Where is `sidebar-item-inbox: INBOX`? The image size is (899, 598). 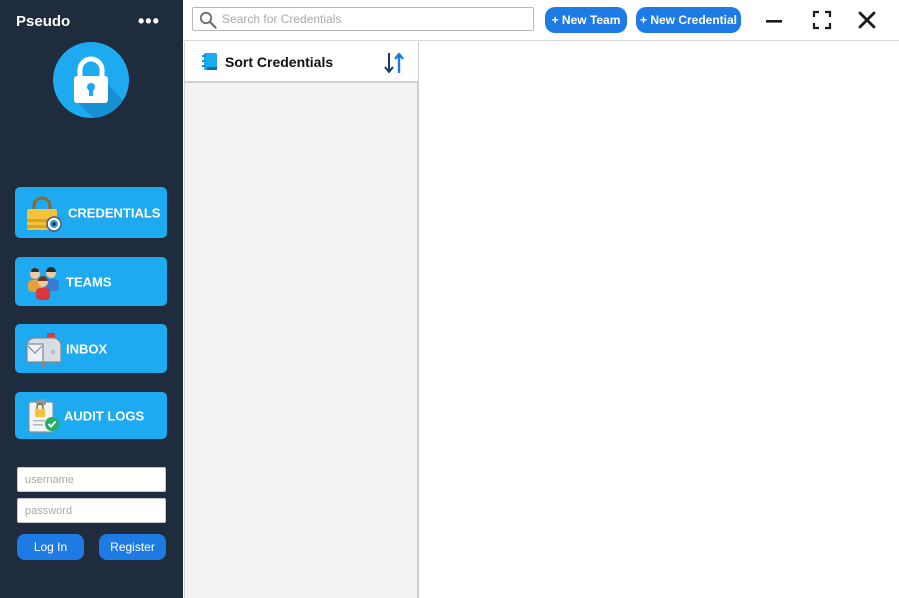
sidebar-item-inbox: INBOX is located at coordinates (91, 348).